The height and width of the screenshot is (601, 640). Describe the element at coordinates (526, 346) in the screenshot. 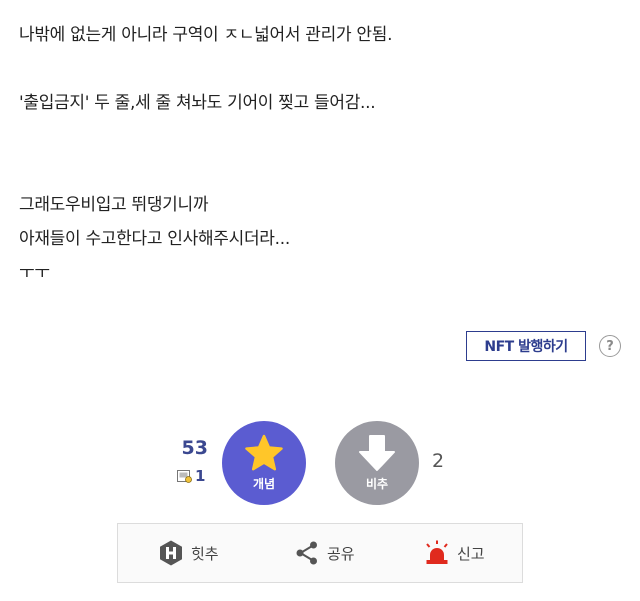

I see `nft-mint-button: NFT 발행하기` at that location.